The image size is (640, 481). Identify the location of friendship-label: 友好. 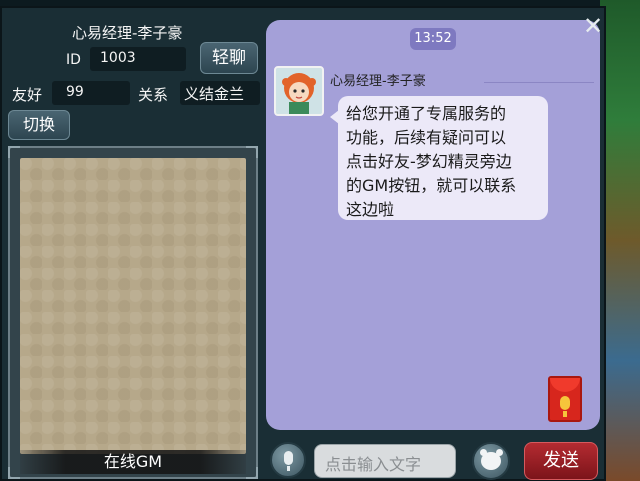
(27, 95).